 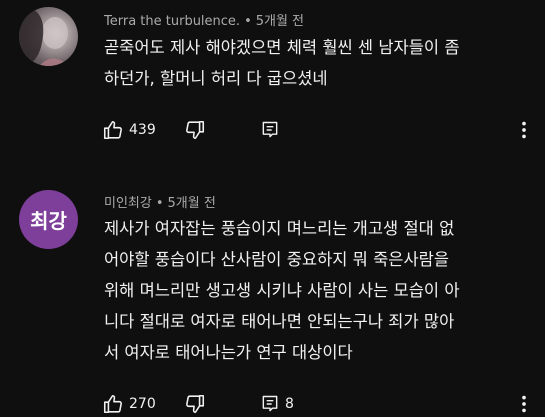 I want to click on comment-meta: 미인최강 • 5개월 전, so click(x=160, y=201).